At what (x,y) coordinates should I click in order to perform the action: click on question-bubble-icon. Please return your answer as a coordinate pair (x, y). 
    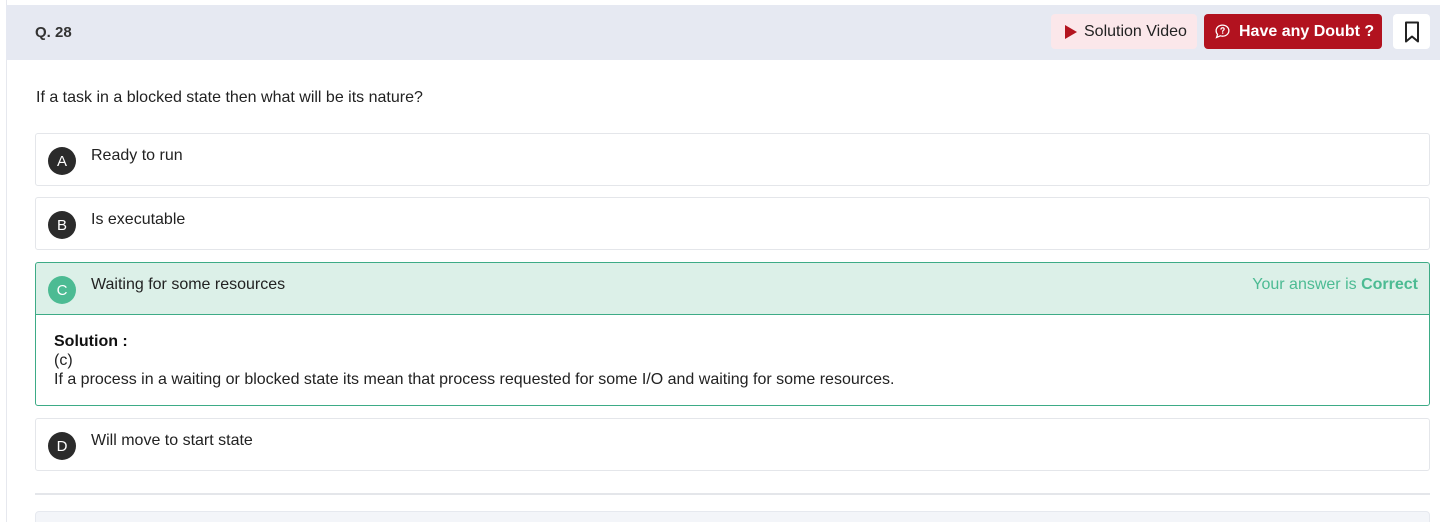
    Looking at the image, I should click on (1222, 31).